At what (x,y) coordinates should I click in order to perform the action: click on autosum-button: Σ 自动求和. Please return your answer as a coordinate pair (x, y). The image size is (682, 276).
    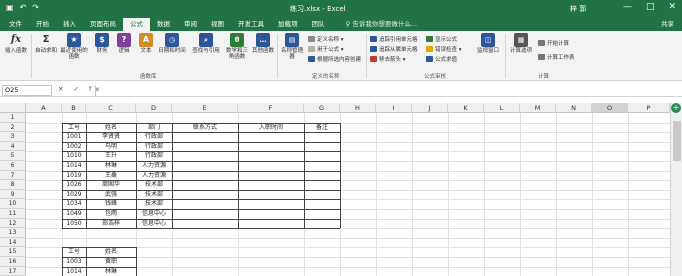
    Looking at the image, I should click on (46, 44).